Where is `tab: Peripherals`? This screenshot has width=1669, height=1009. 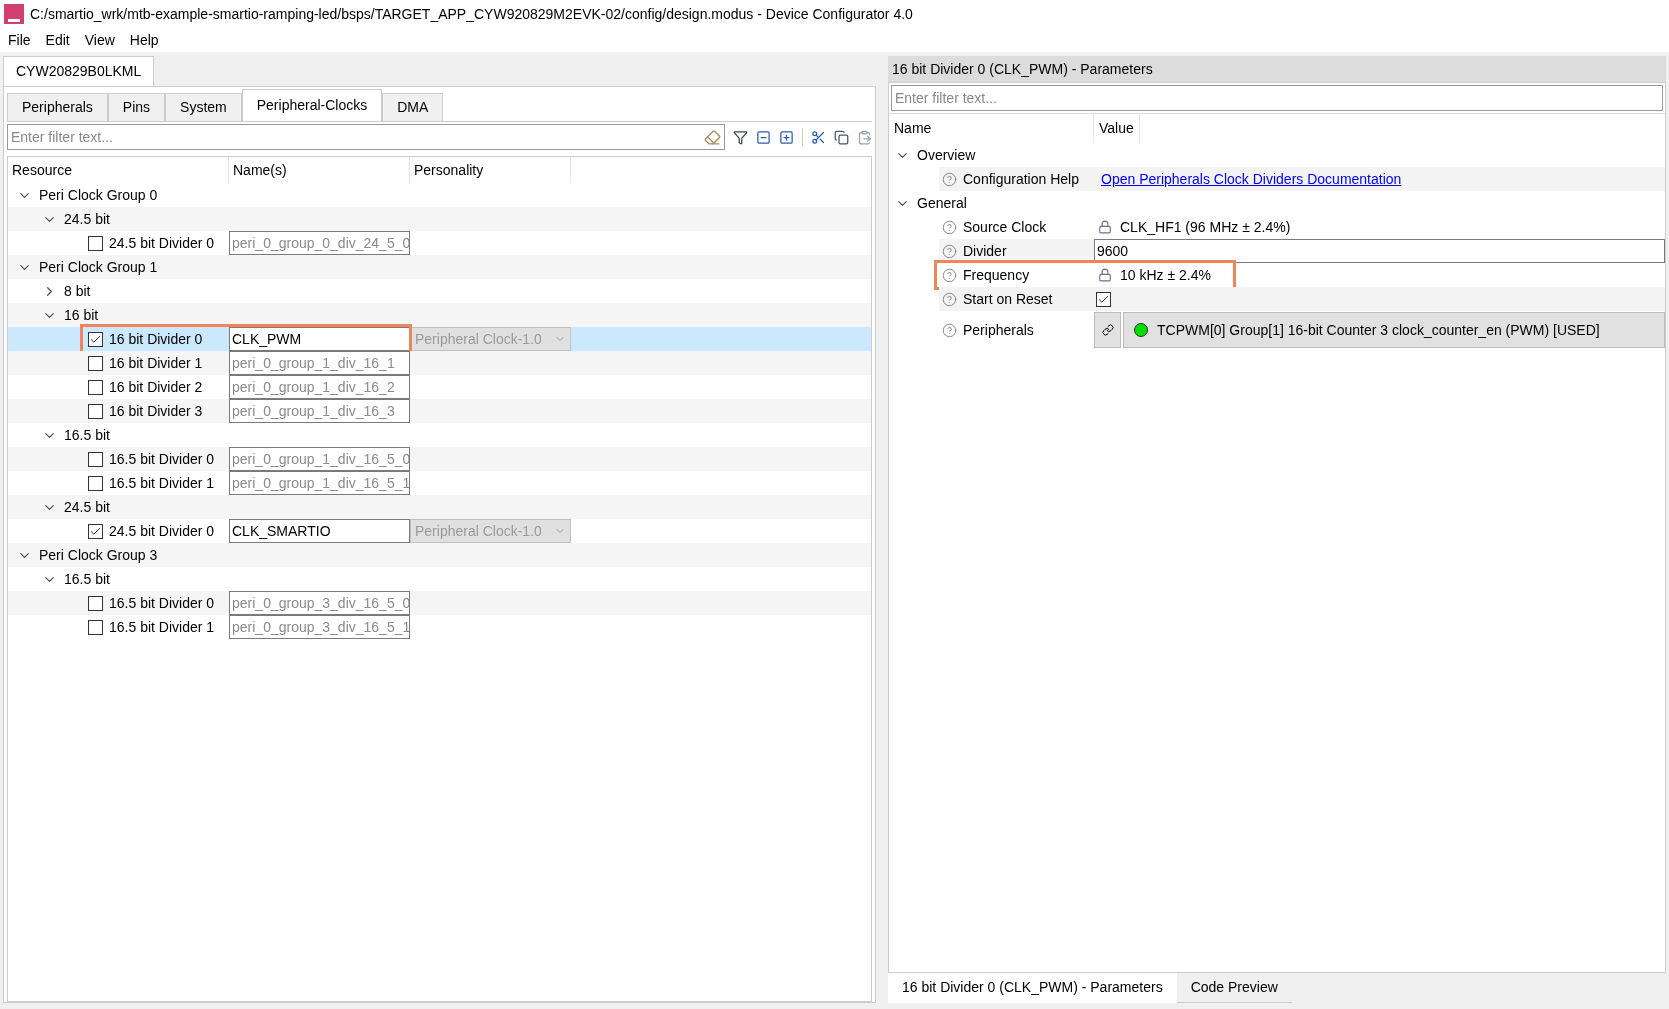 tab: Peripherals is located at coordinates (57, 107).